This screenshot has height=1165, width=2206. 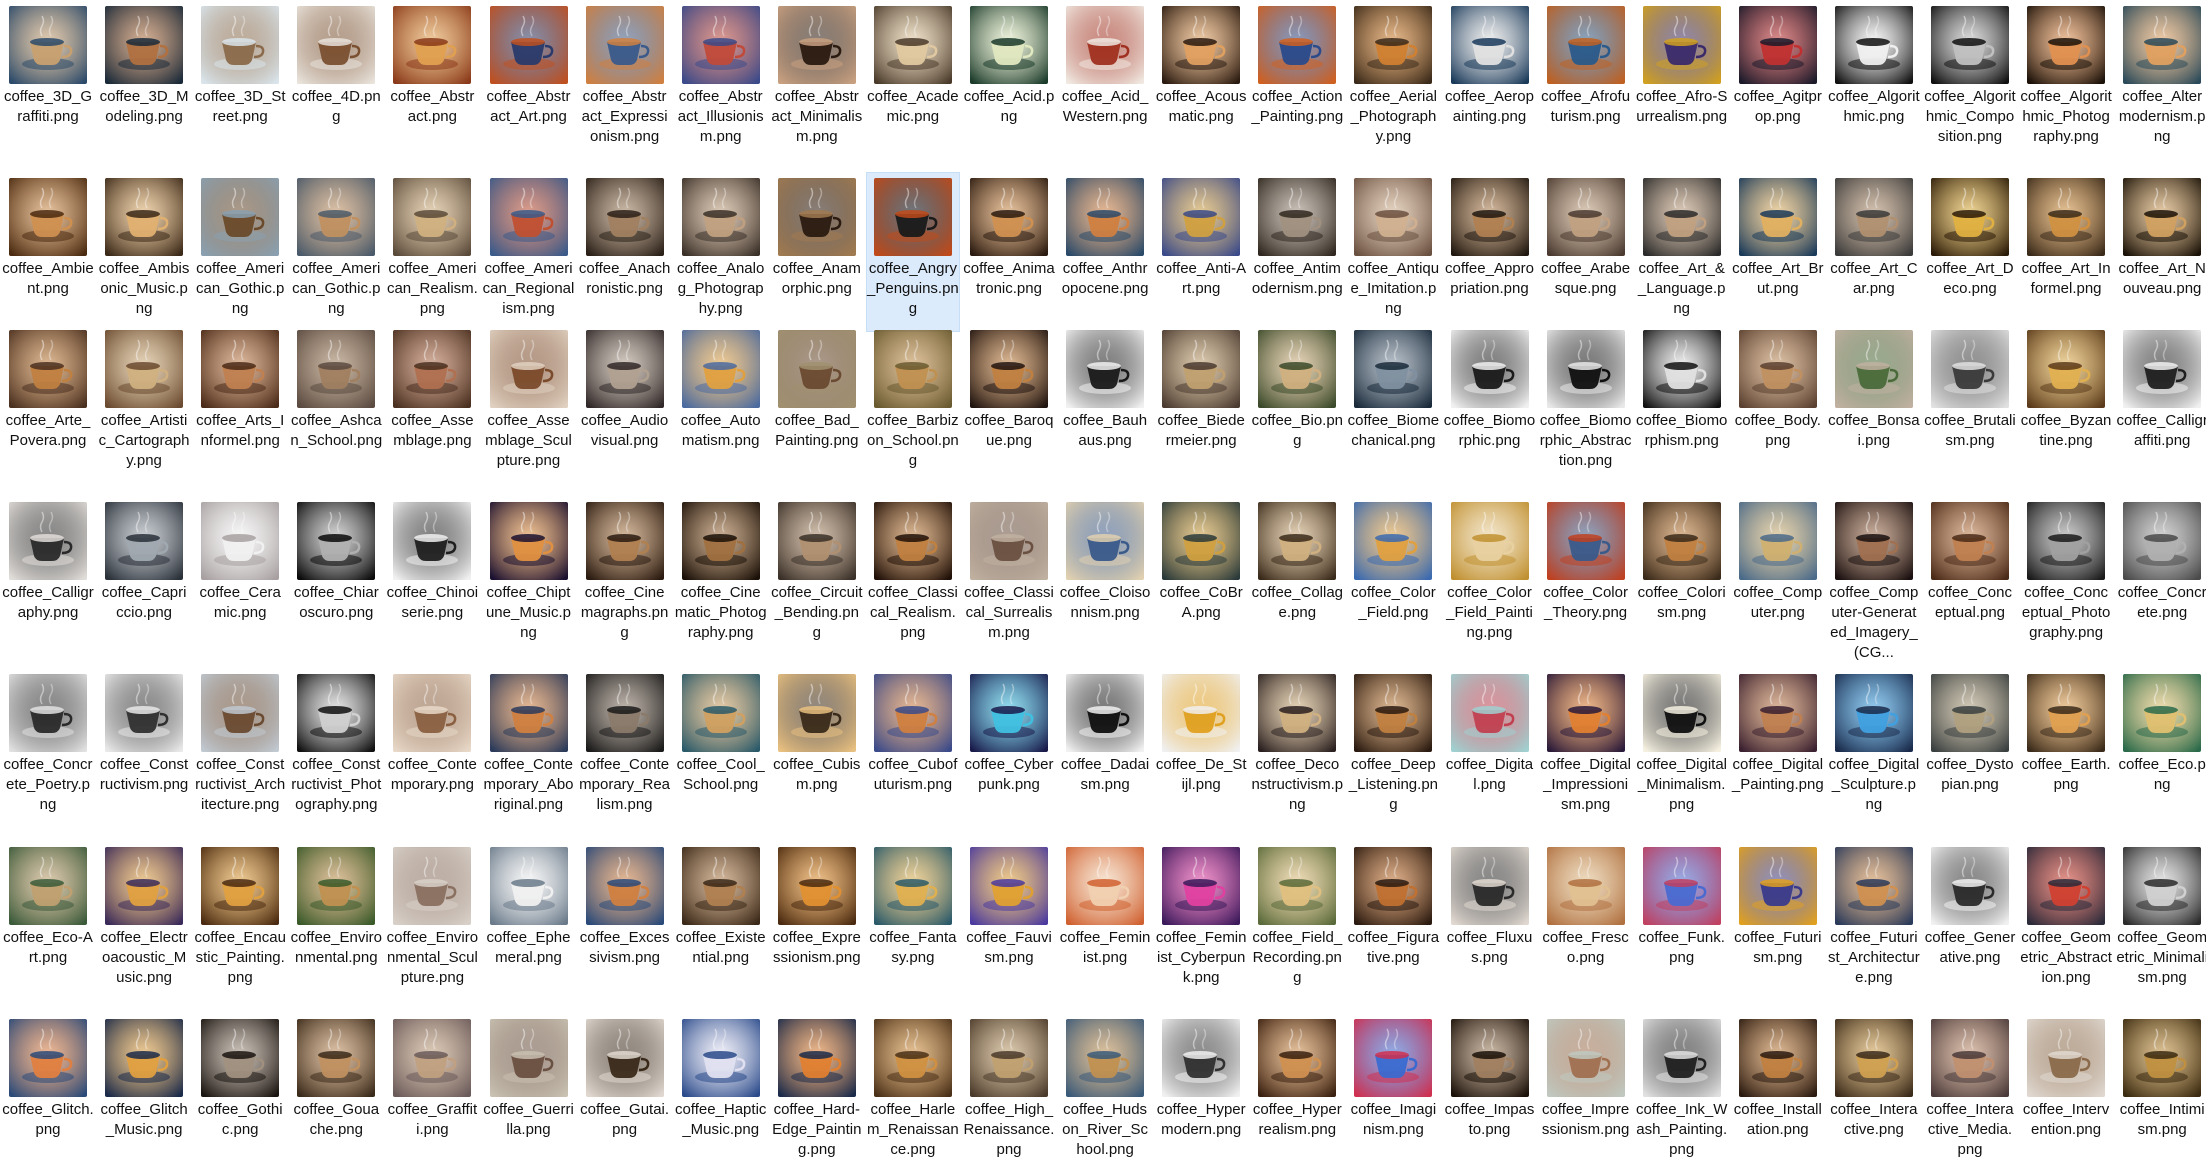 I want to click on file-item: coffee_American_Regionalism.png, so click(x=529, y=245).